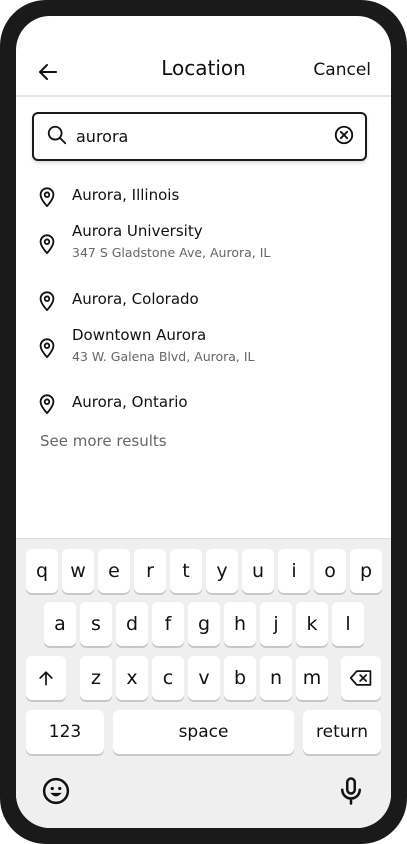 Image resolution: width=407 pixels, height=844 pixels. I want to click on key-v: v, so click(204, 678).